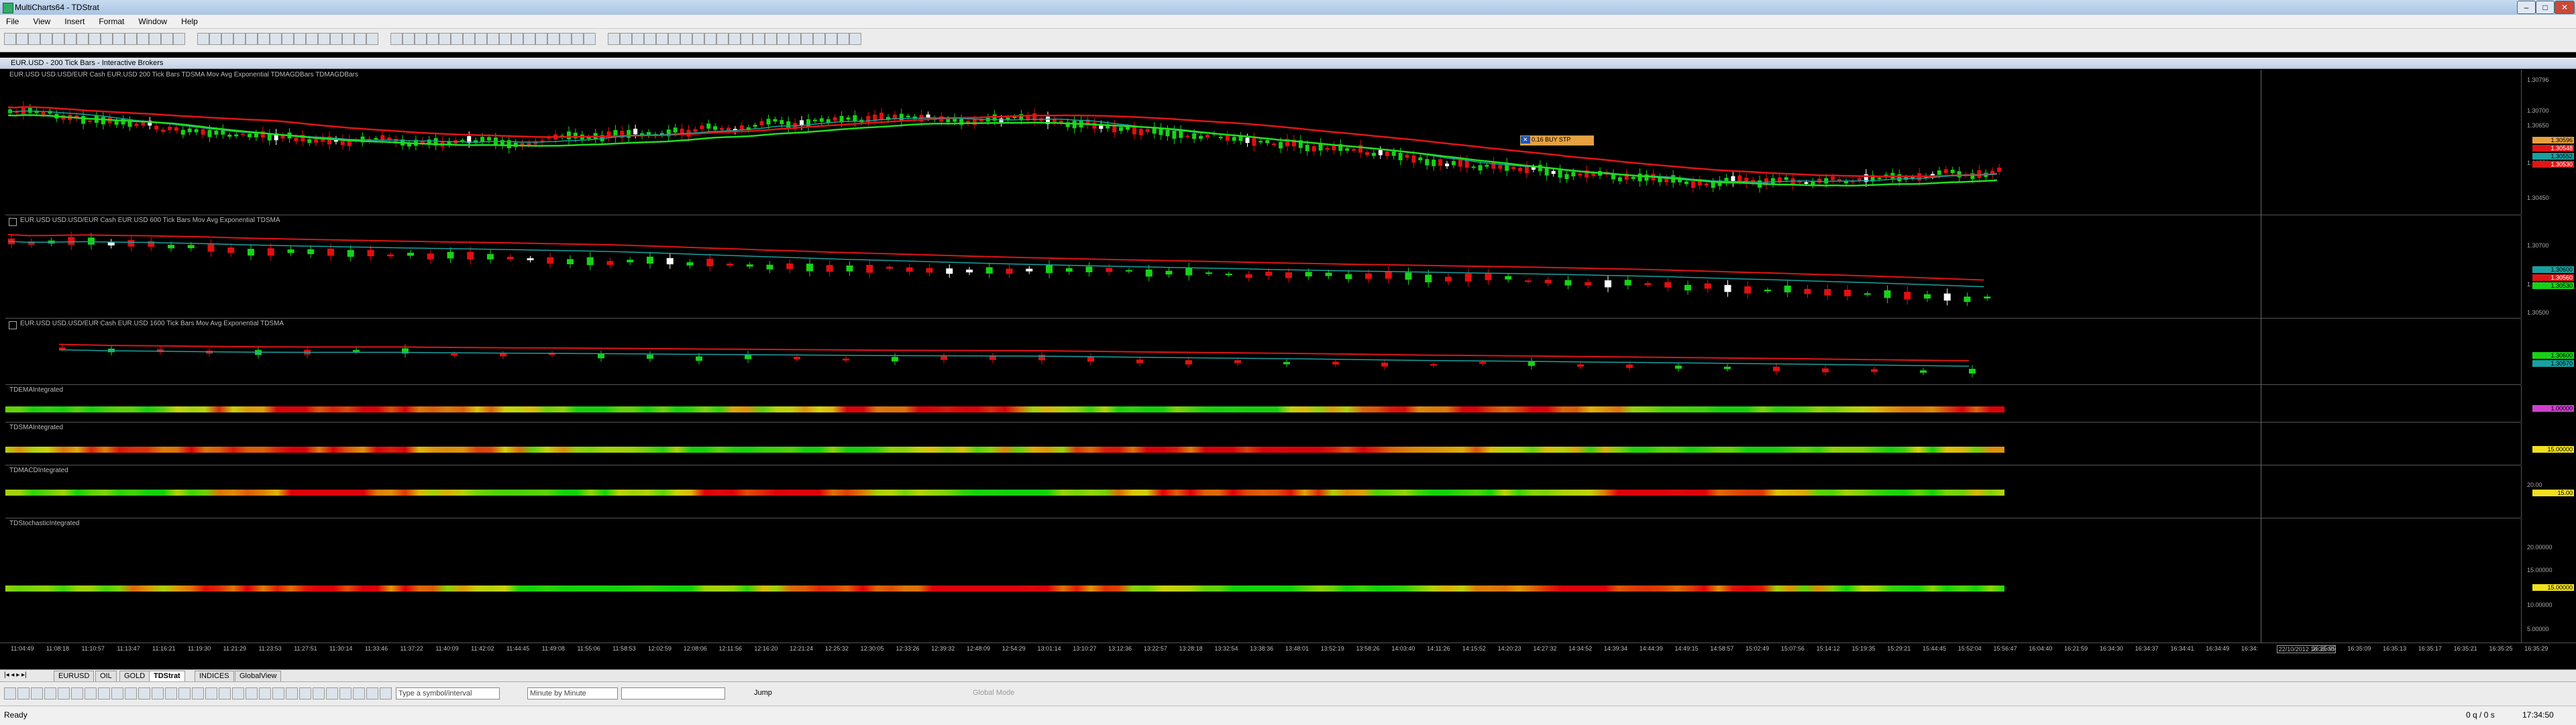 Image resolution: width=2576 pixels, height=725 pixels. Describe the element at coordinates (1263, 404) in the screenshot. I see `indicator-pane-tdema: TDEMAIntegrated` at that location.